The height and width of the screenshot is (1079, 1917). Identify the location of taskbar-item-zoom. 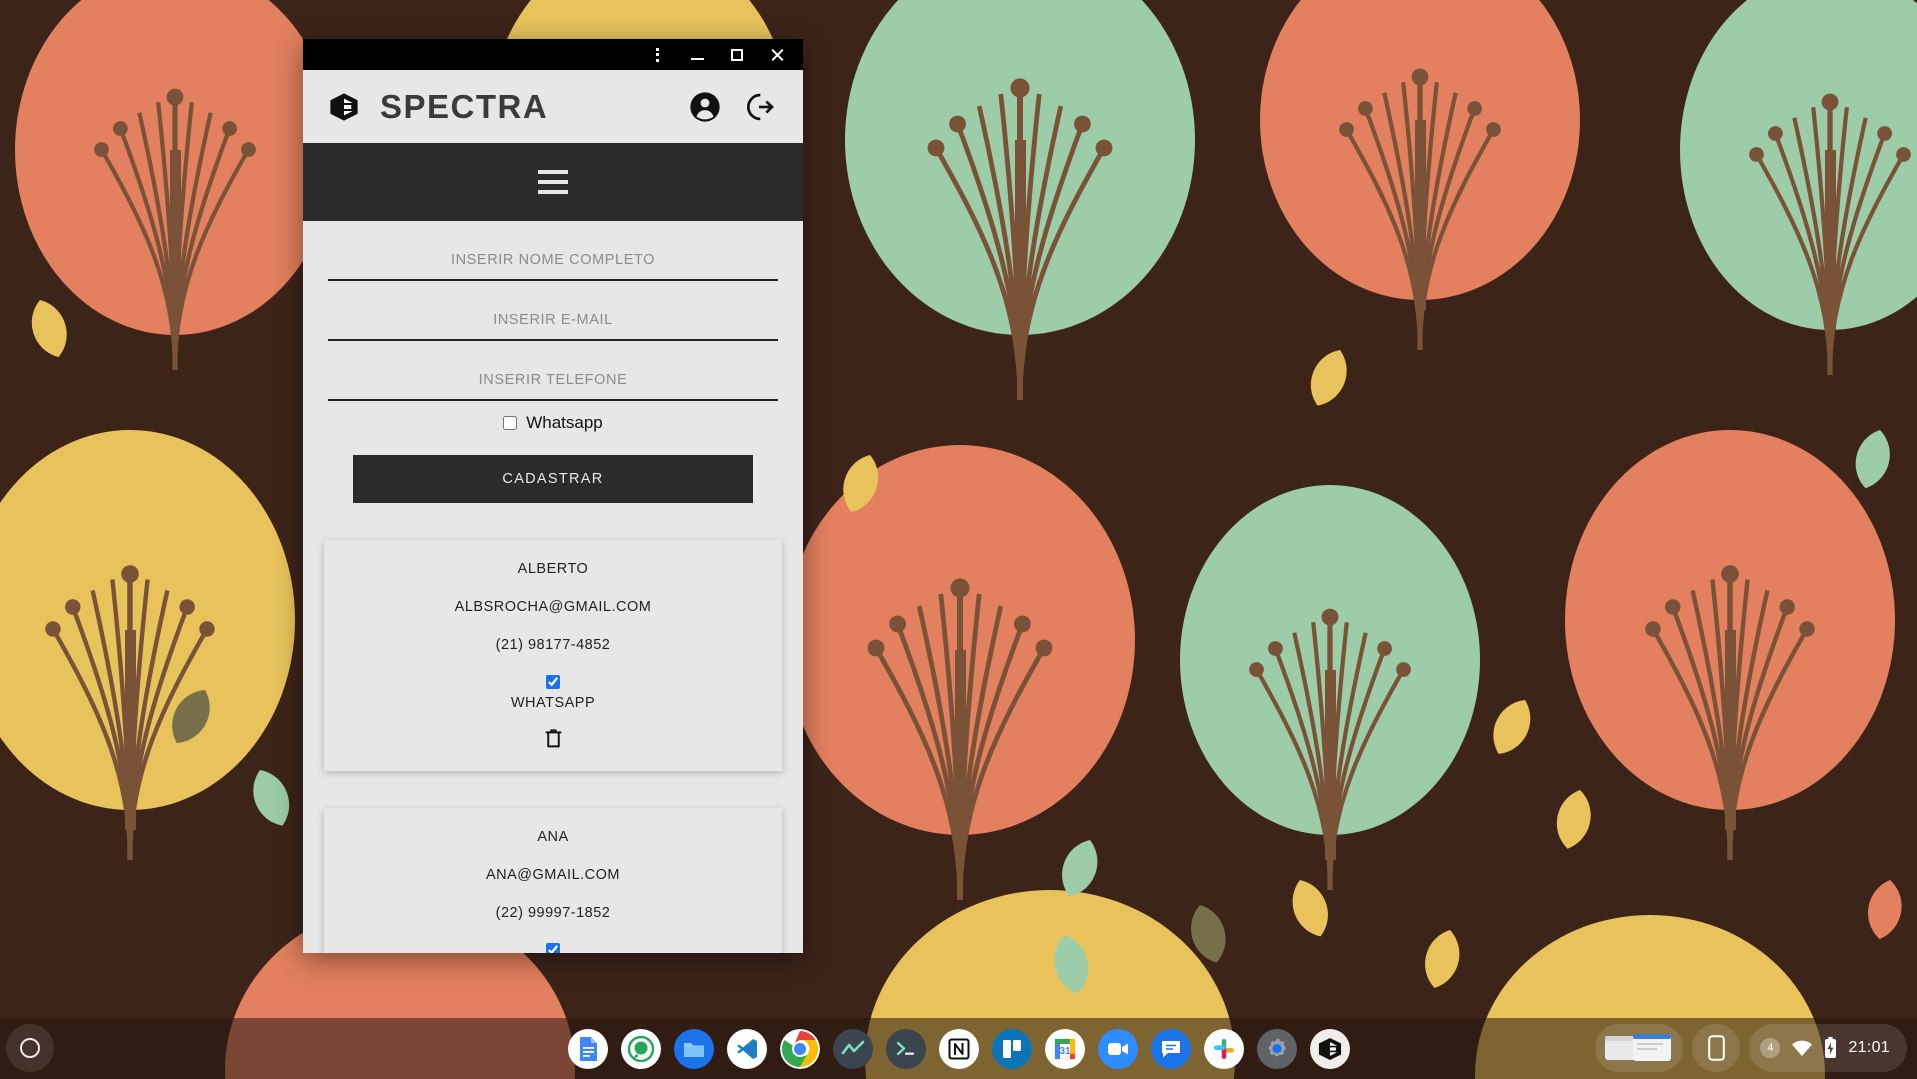
(1117, 1048).